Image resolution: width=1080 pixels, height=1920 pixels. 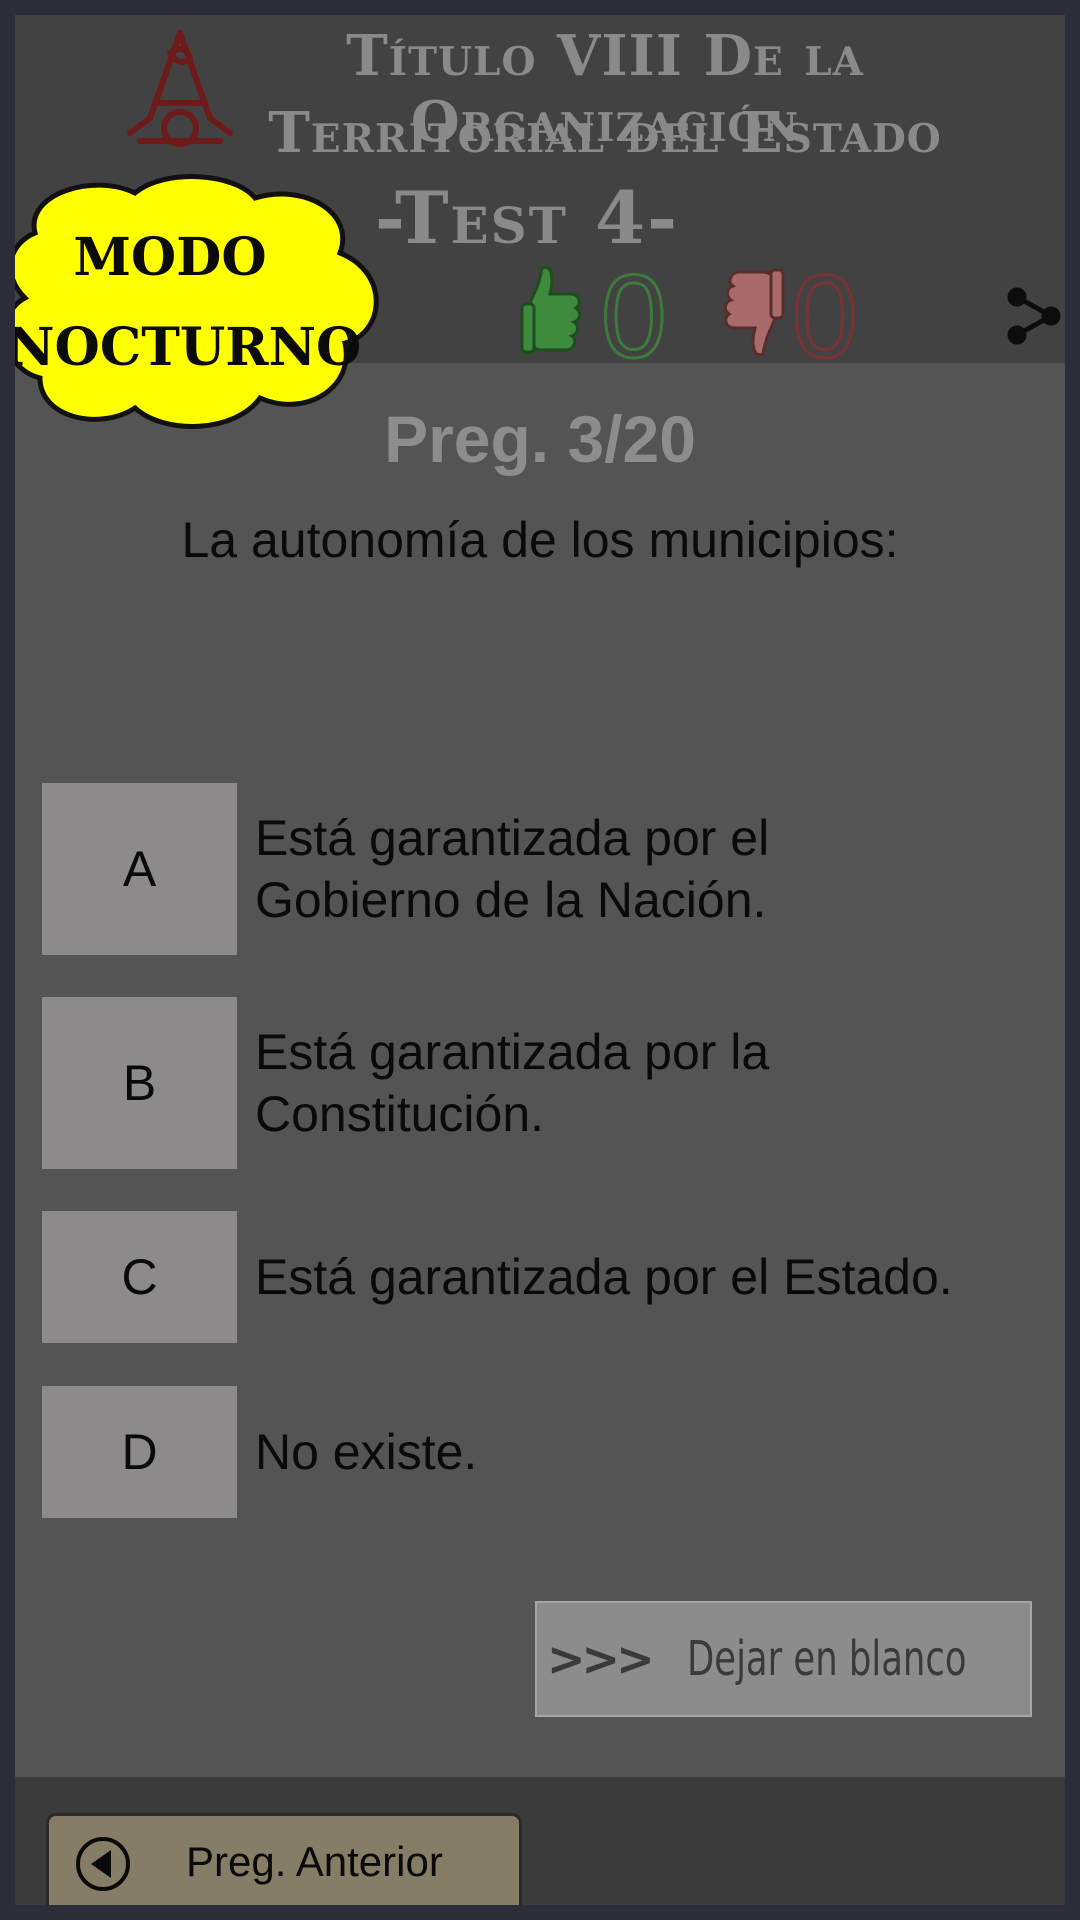 What do you see at coordinates (650, 1277) in the screenshot?
I see `option-c-text: Está garantizada por el Estado.` at bounding box center [650, 1277].